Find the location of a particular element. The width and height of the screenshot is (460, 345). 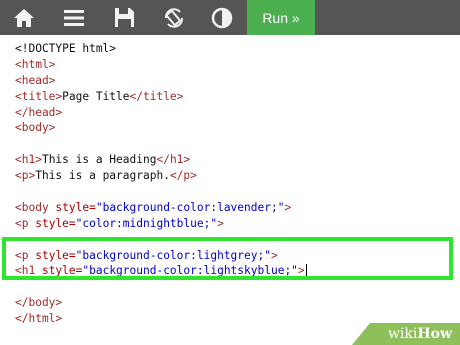

home-icon is located at coordinates (24, 17).